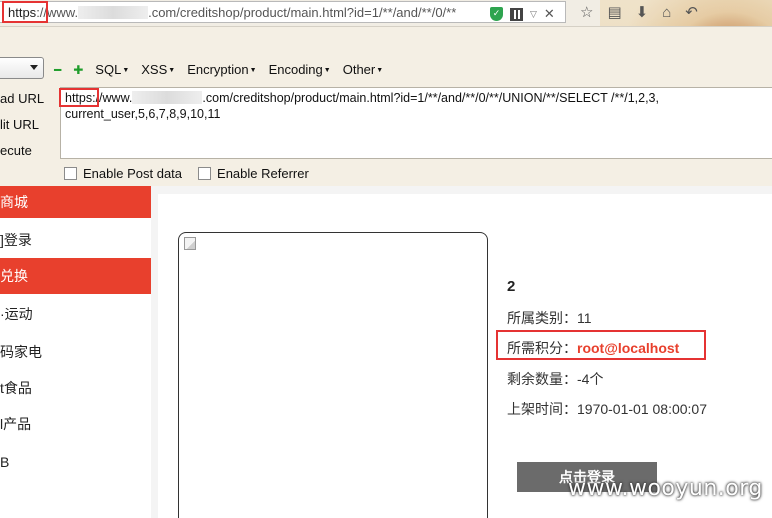 This screenshot has height=518, width=772. What do you see at coordinates (75, 240) in the screenshot?
I see `sidebar-item-login: ]登录` at bounding box center [75, 240].